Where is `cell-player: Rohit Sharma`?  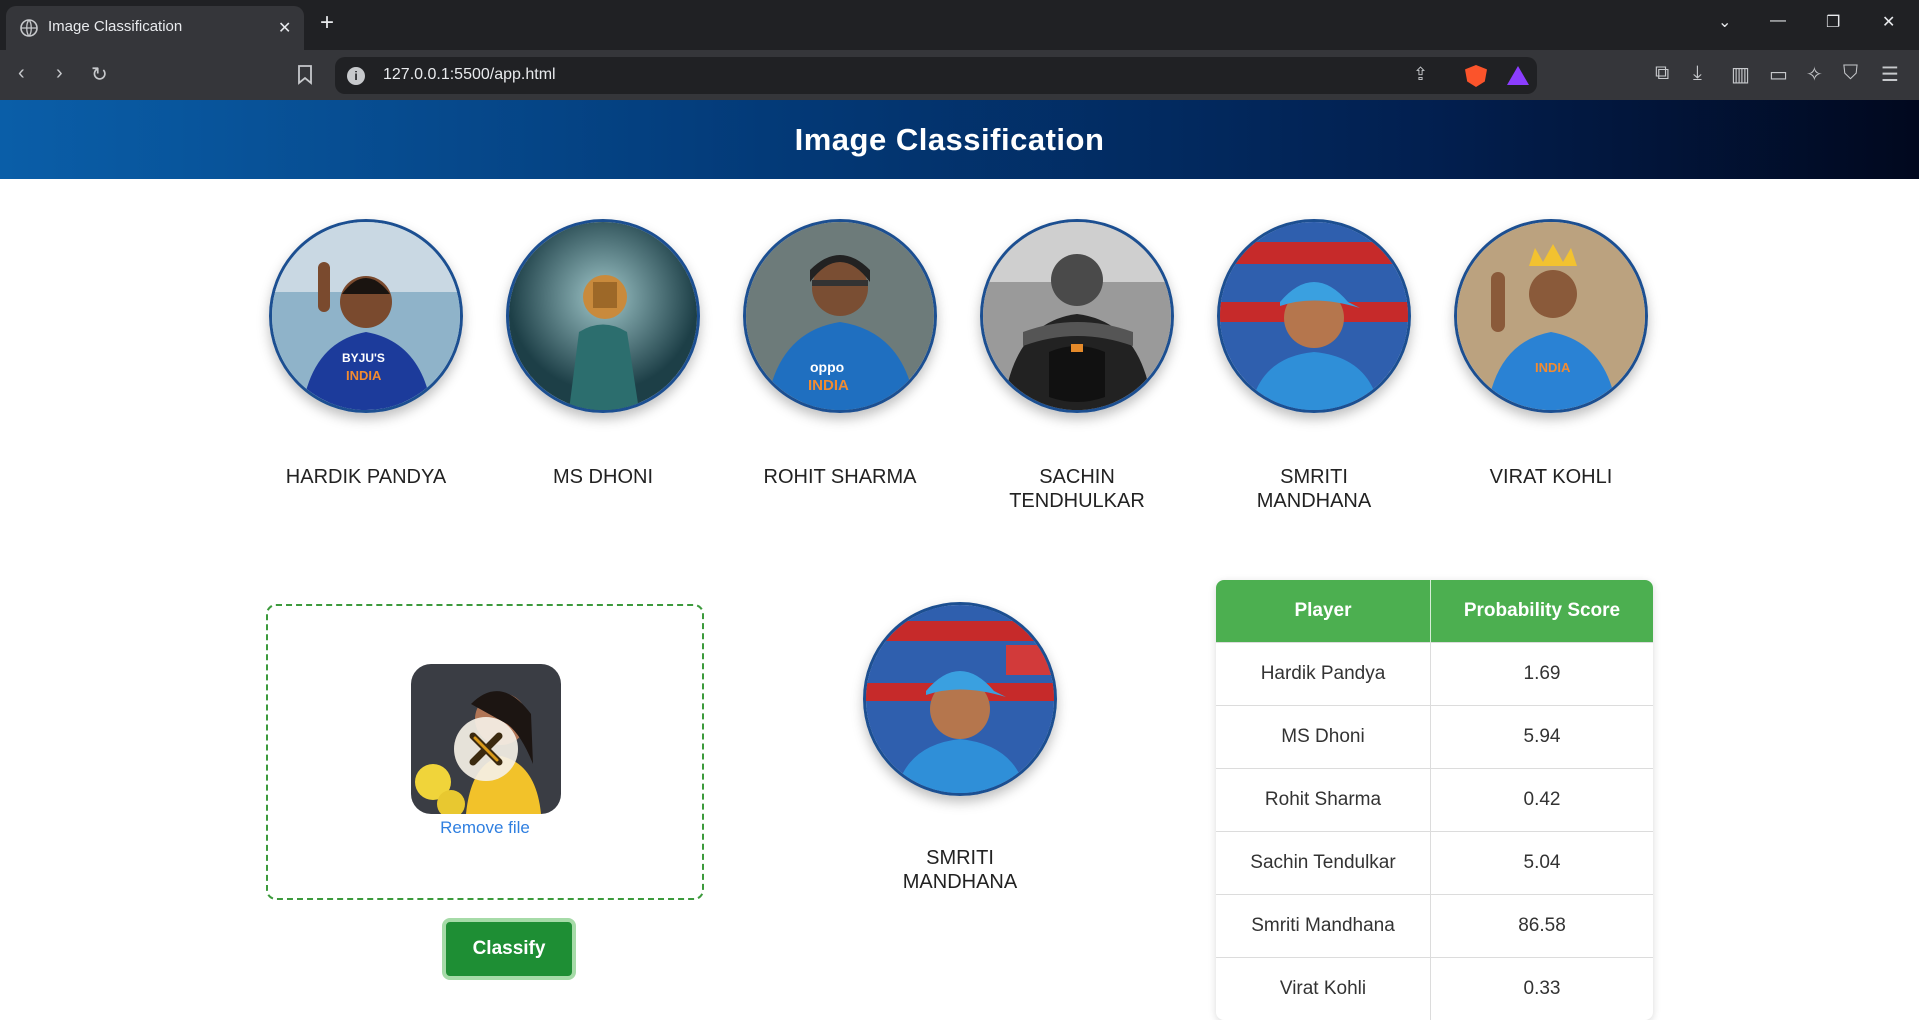 cell-player: Rohit Sharma is located at coordinates (1323, 800).